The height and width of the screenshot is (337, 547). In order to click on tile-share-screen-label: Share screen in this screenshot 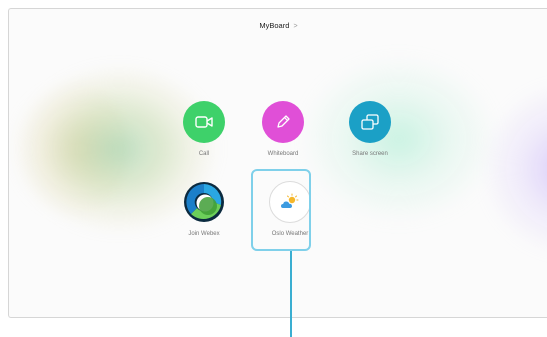, I will do `click(370, 154)`.